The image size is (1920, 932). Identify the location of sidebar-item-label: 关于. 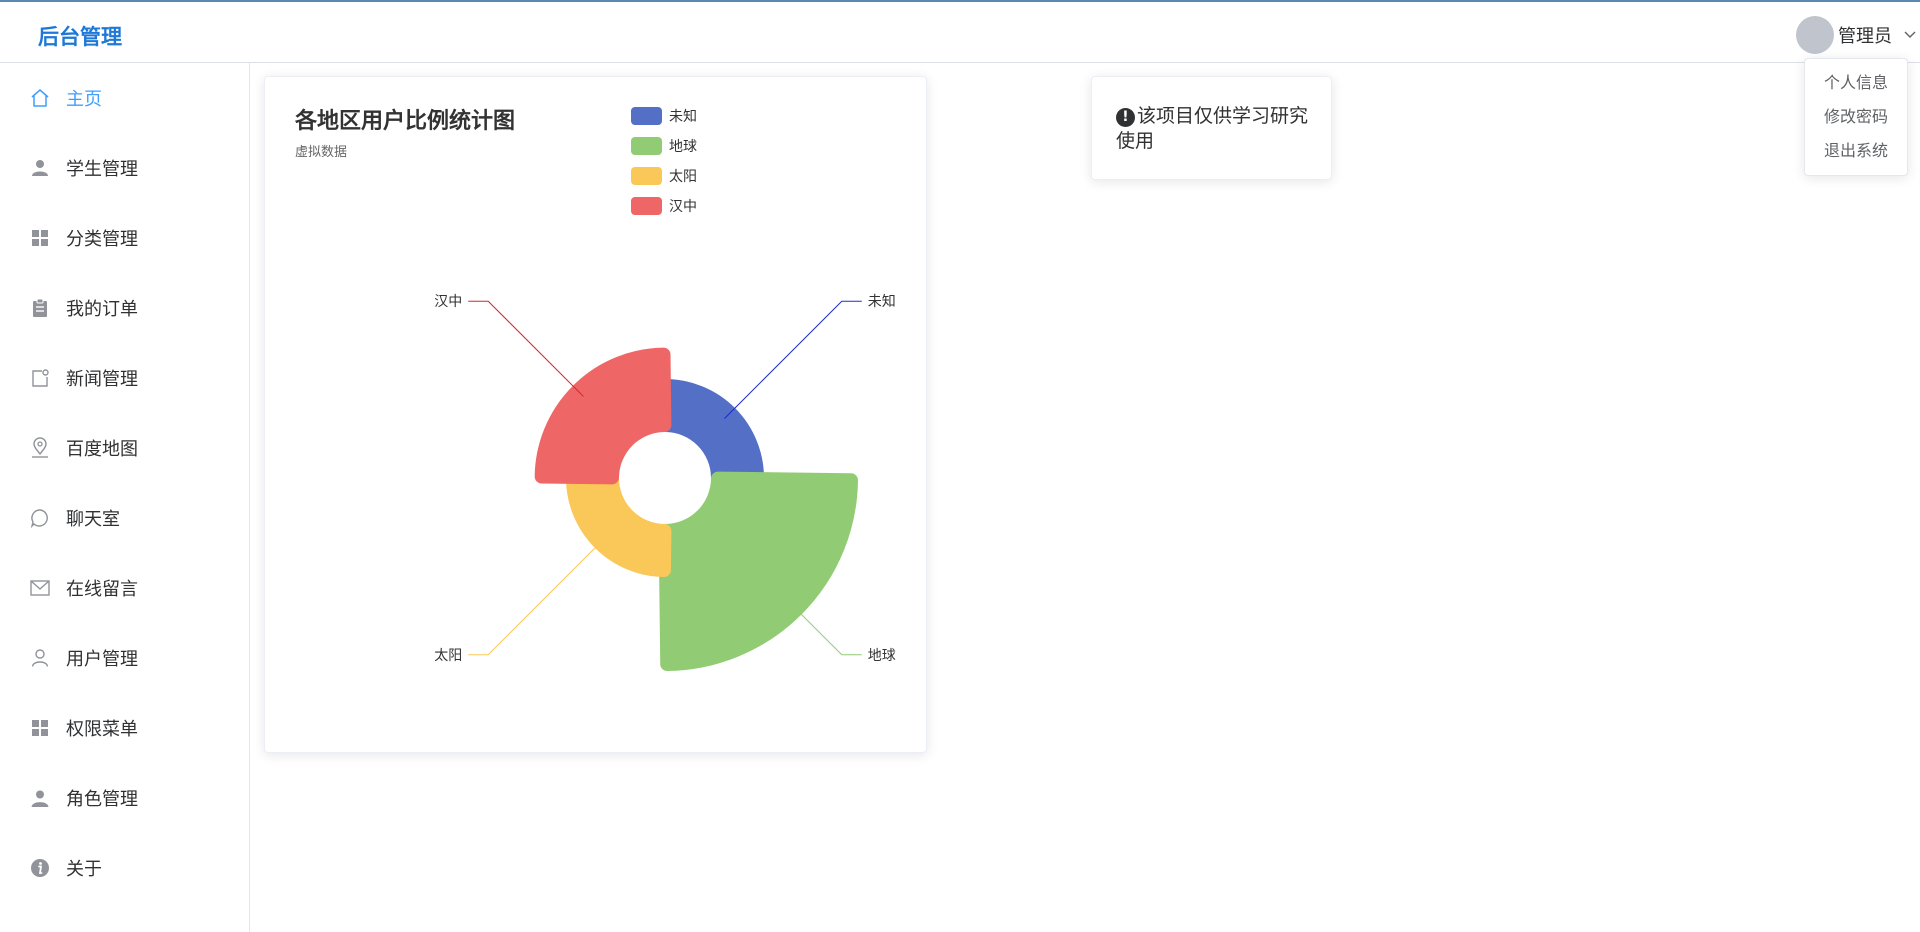
(84, 869).